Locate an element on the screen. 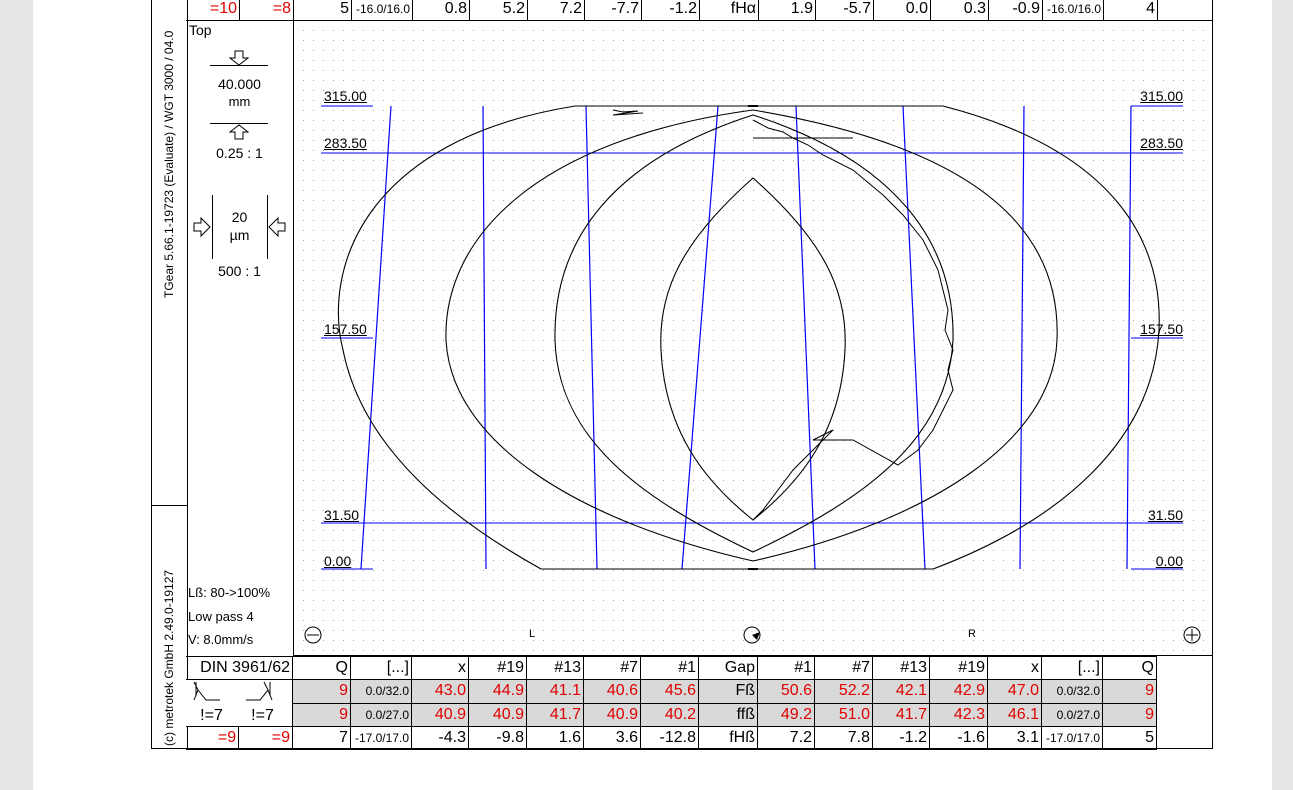  table-cell: 43.0 is located at coordinates (440, 691).